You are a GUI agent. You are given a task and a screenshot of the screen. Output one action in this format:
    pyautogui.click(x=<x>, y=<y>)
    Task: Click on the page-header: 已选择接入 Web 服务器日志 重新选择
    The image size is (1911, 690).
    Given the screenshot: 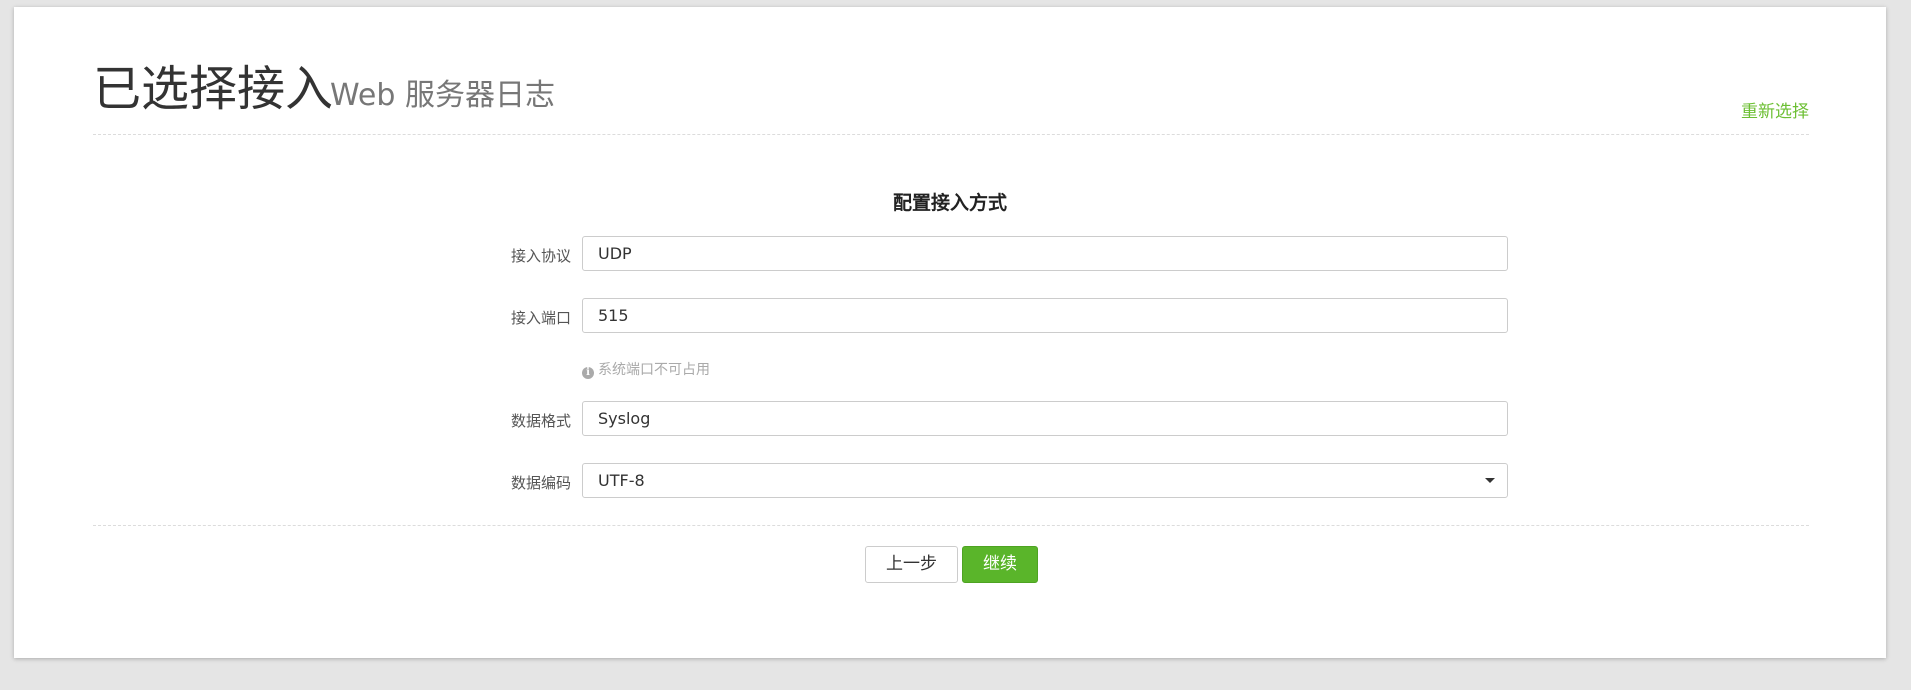 What is the action you would take?
    pyautogui.click(x=951, y=97)
    